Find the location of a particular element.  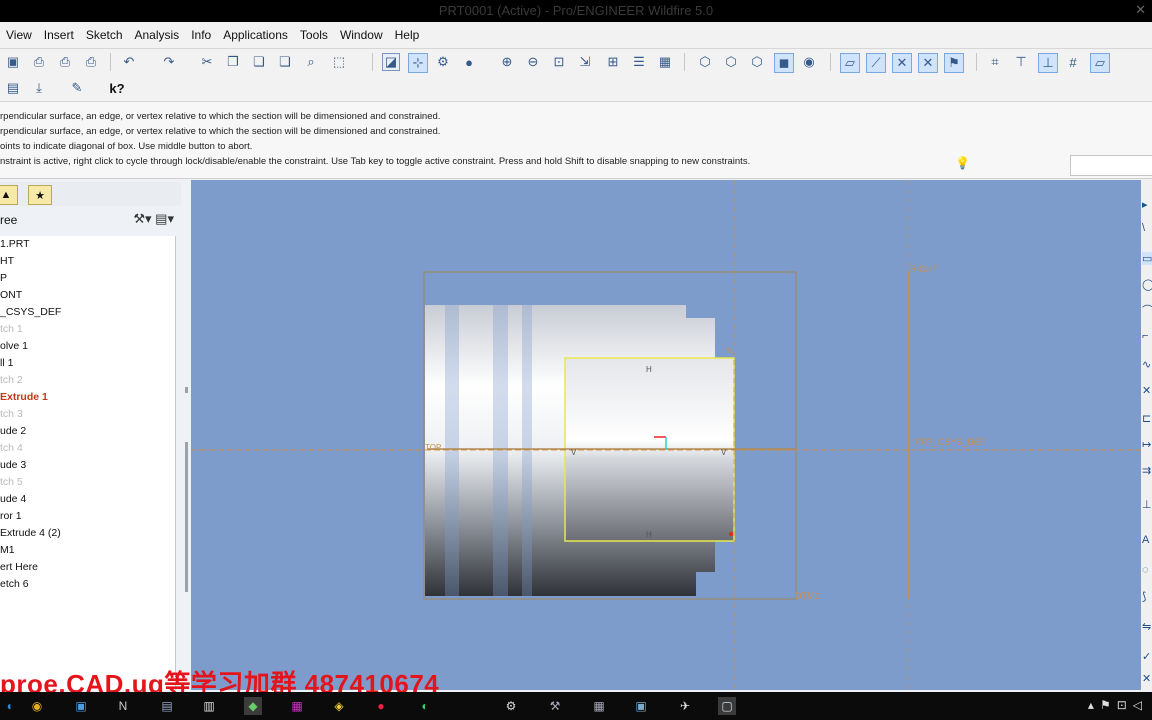

circle-tool-icon: ◯ is located at coordinates (1147, 284).